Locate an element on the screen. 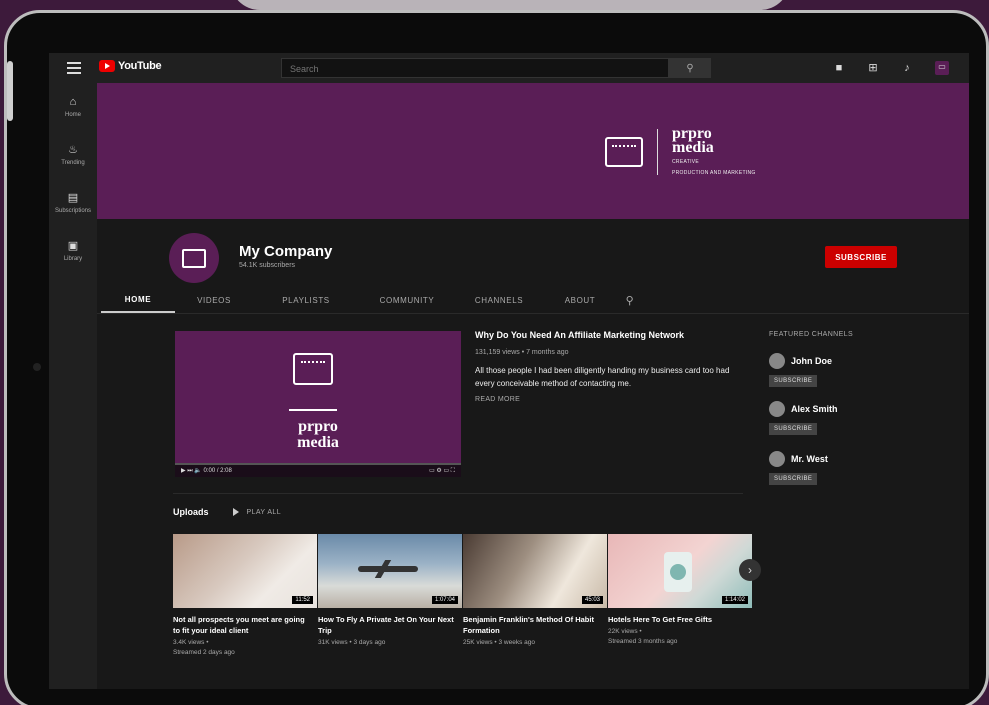  featured-channel-name: John Doe is located at coordinates (811, 361).